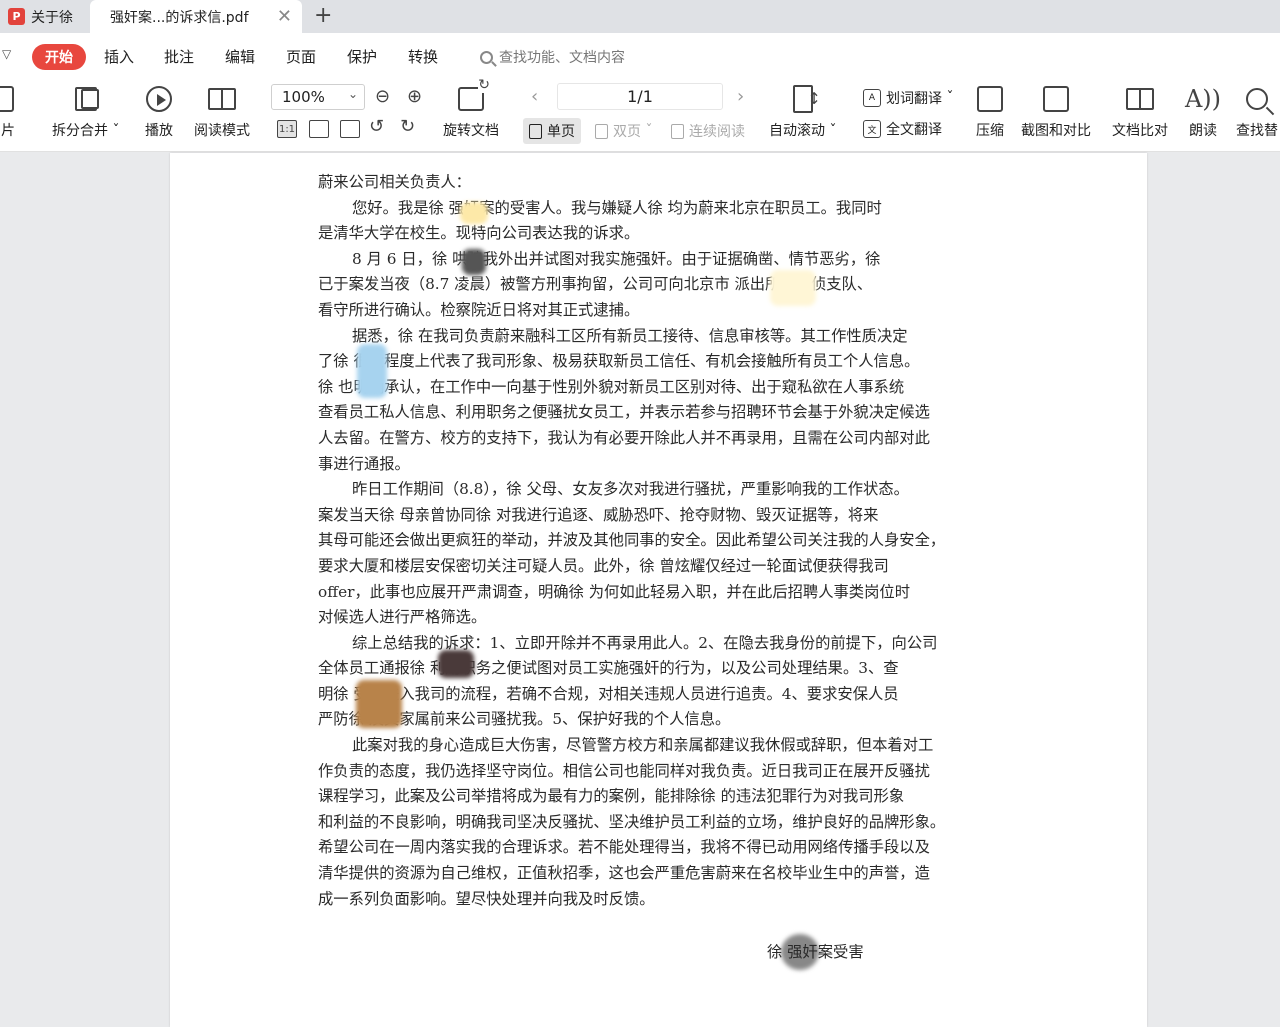  I want to click on document-line: 事进行通报。, so click(364, 463).